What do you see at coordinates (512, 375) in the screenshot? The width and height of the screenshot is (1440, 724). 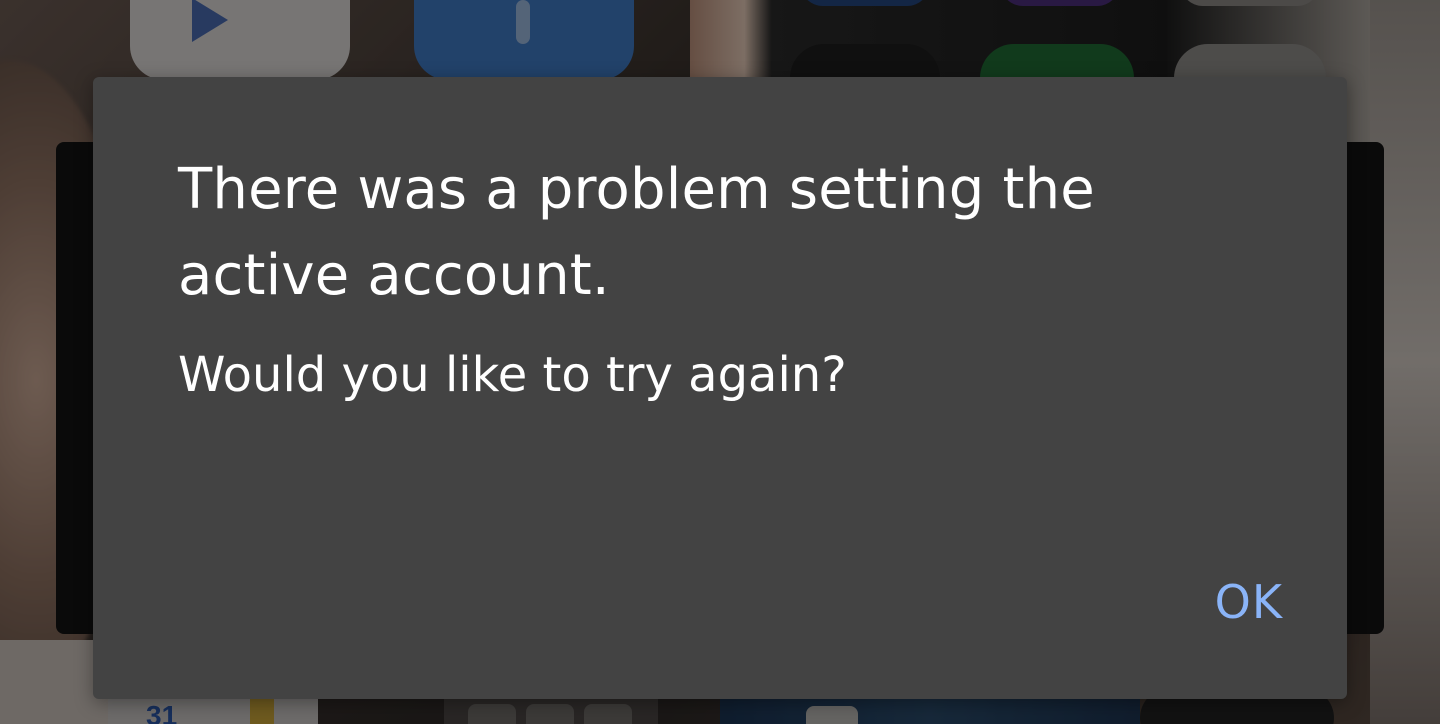 I see `dialog-message: Would you like to try again?` at bounding box center [512, 375].